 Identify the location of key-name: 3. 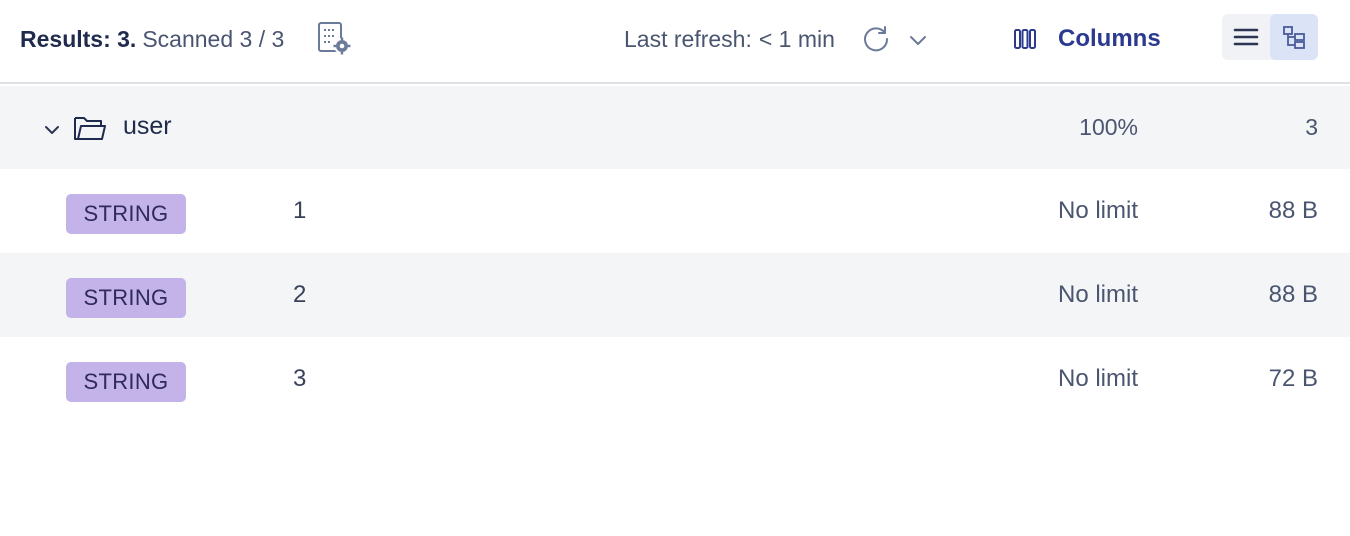
(299, 379).